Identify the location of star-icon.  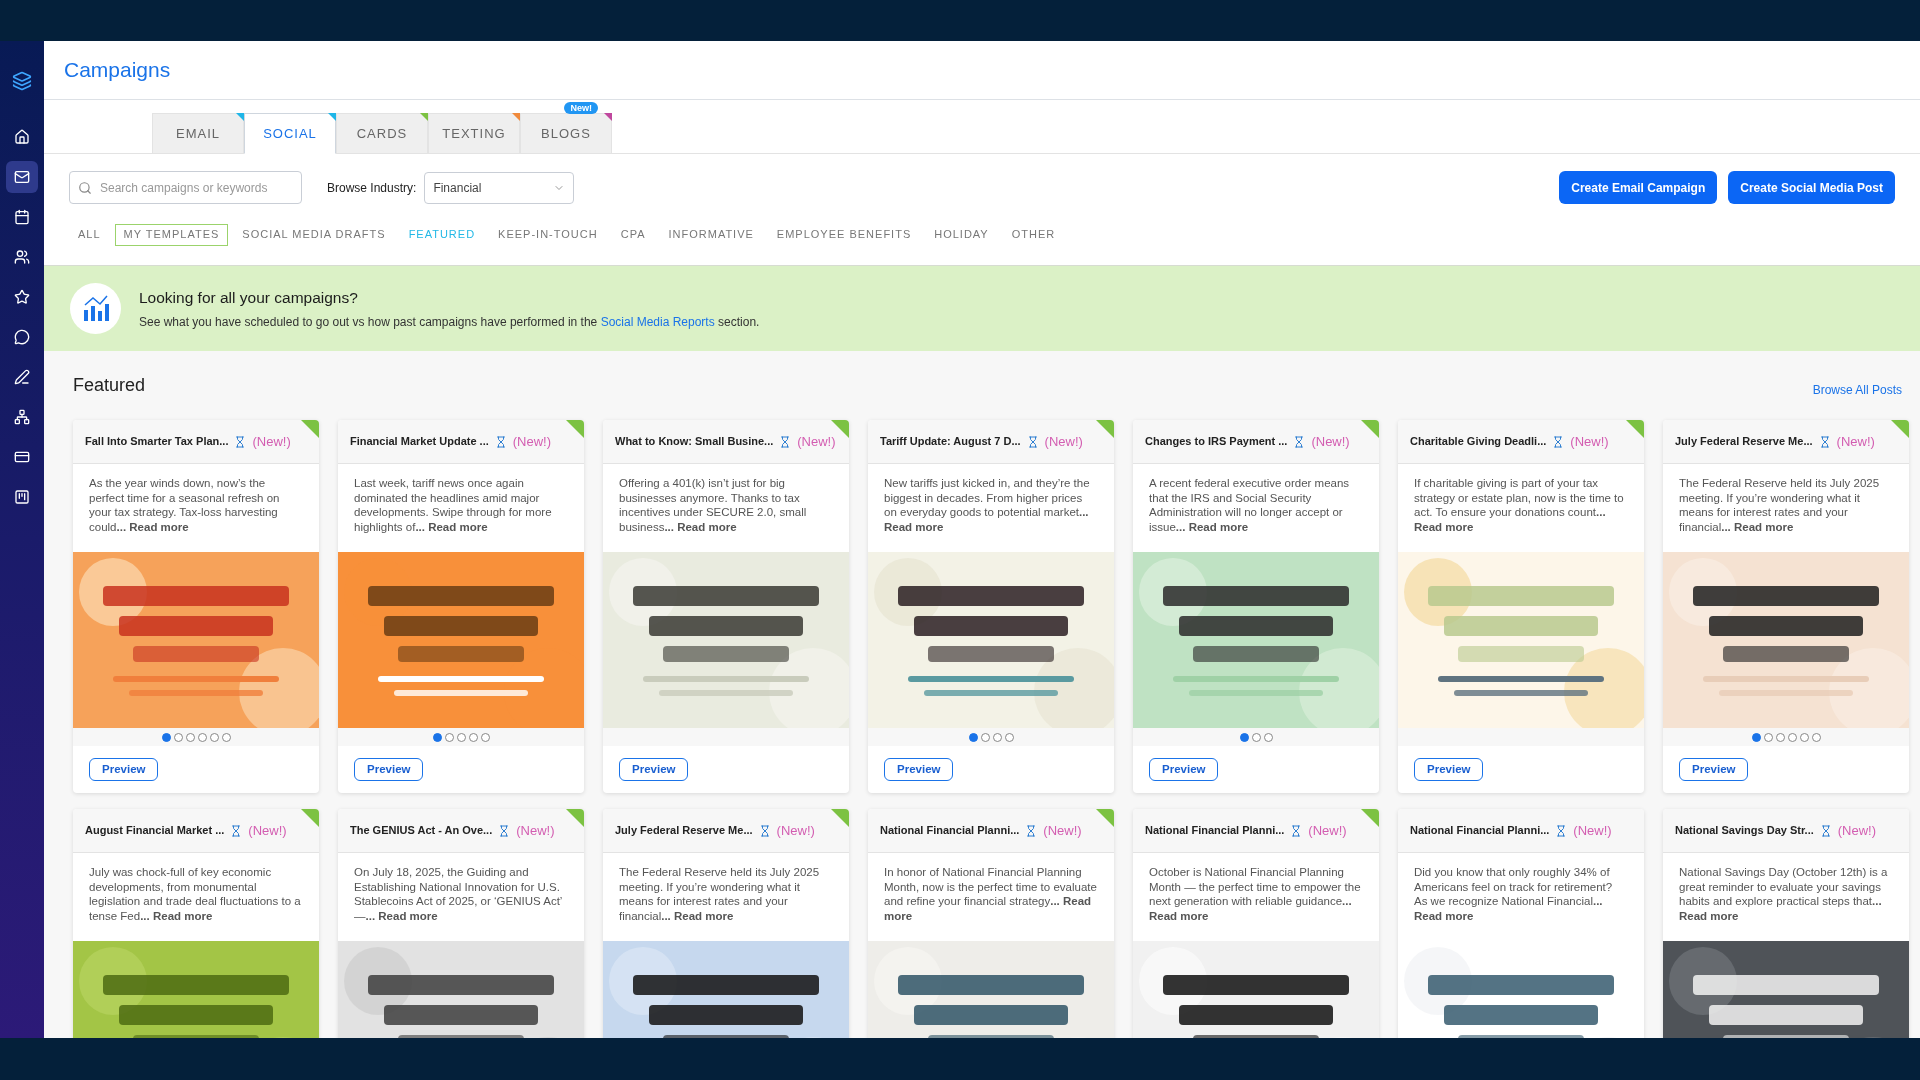
(22, 297).